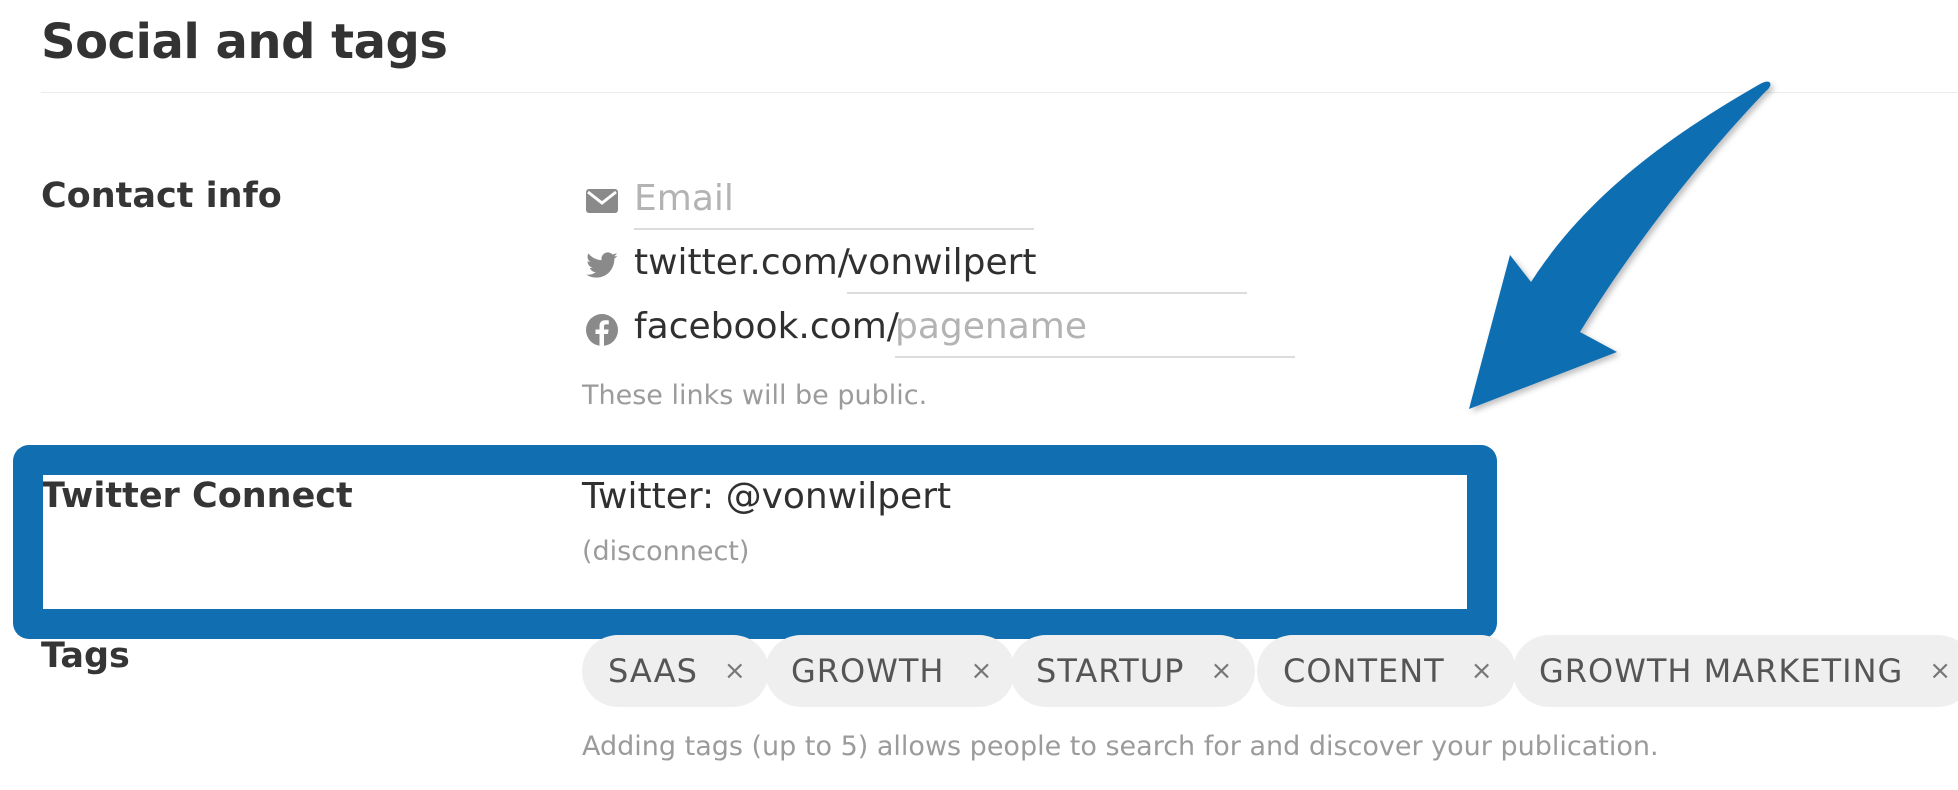 The image size is (1958, 790). What do you see at coordinates (684, 198) in the screenshot?
I see `email-input: Email` at bounding box center [684, 198].